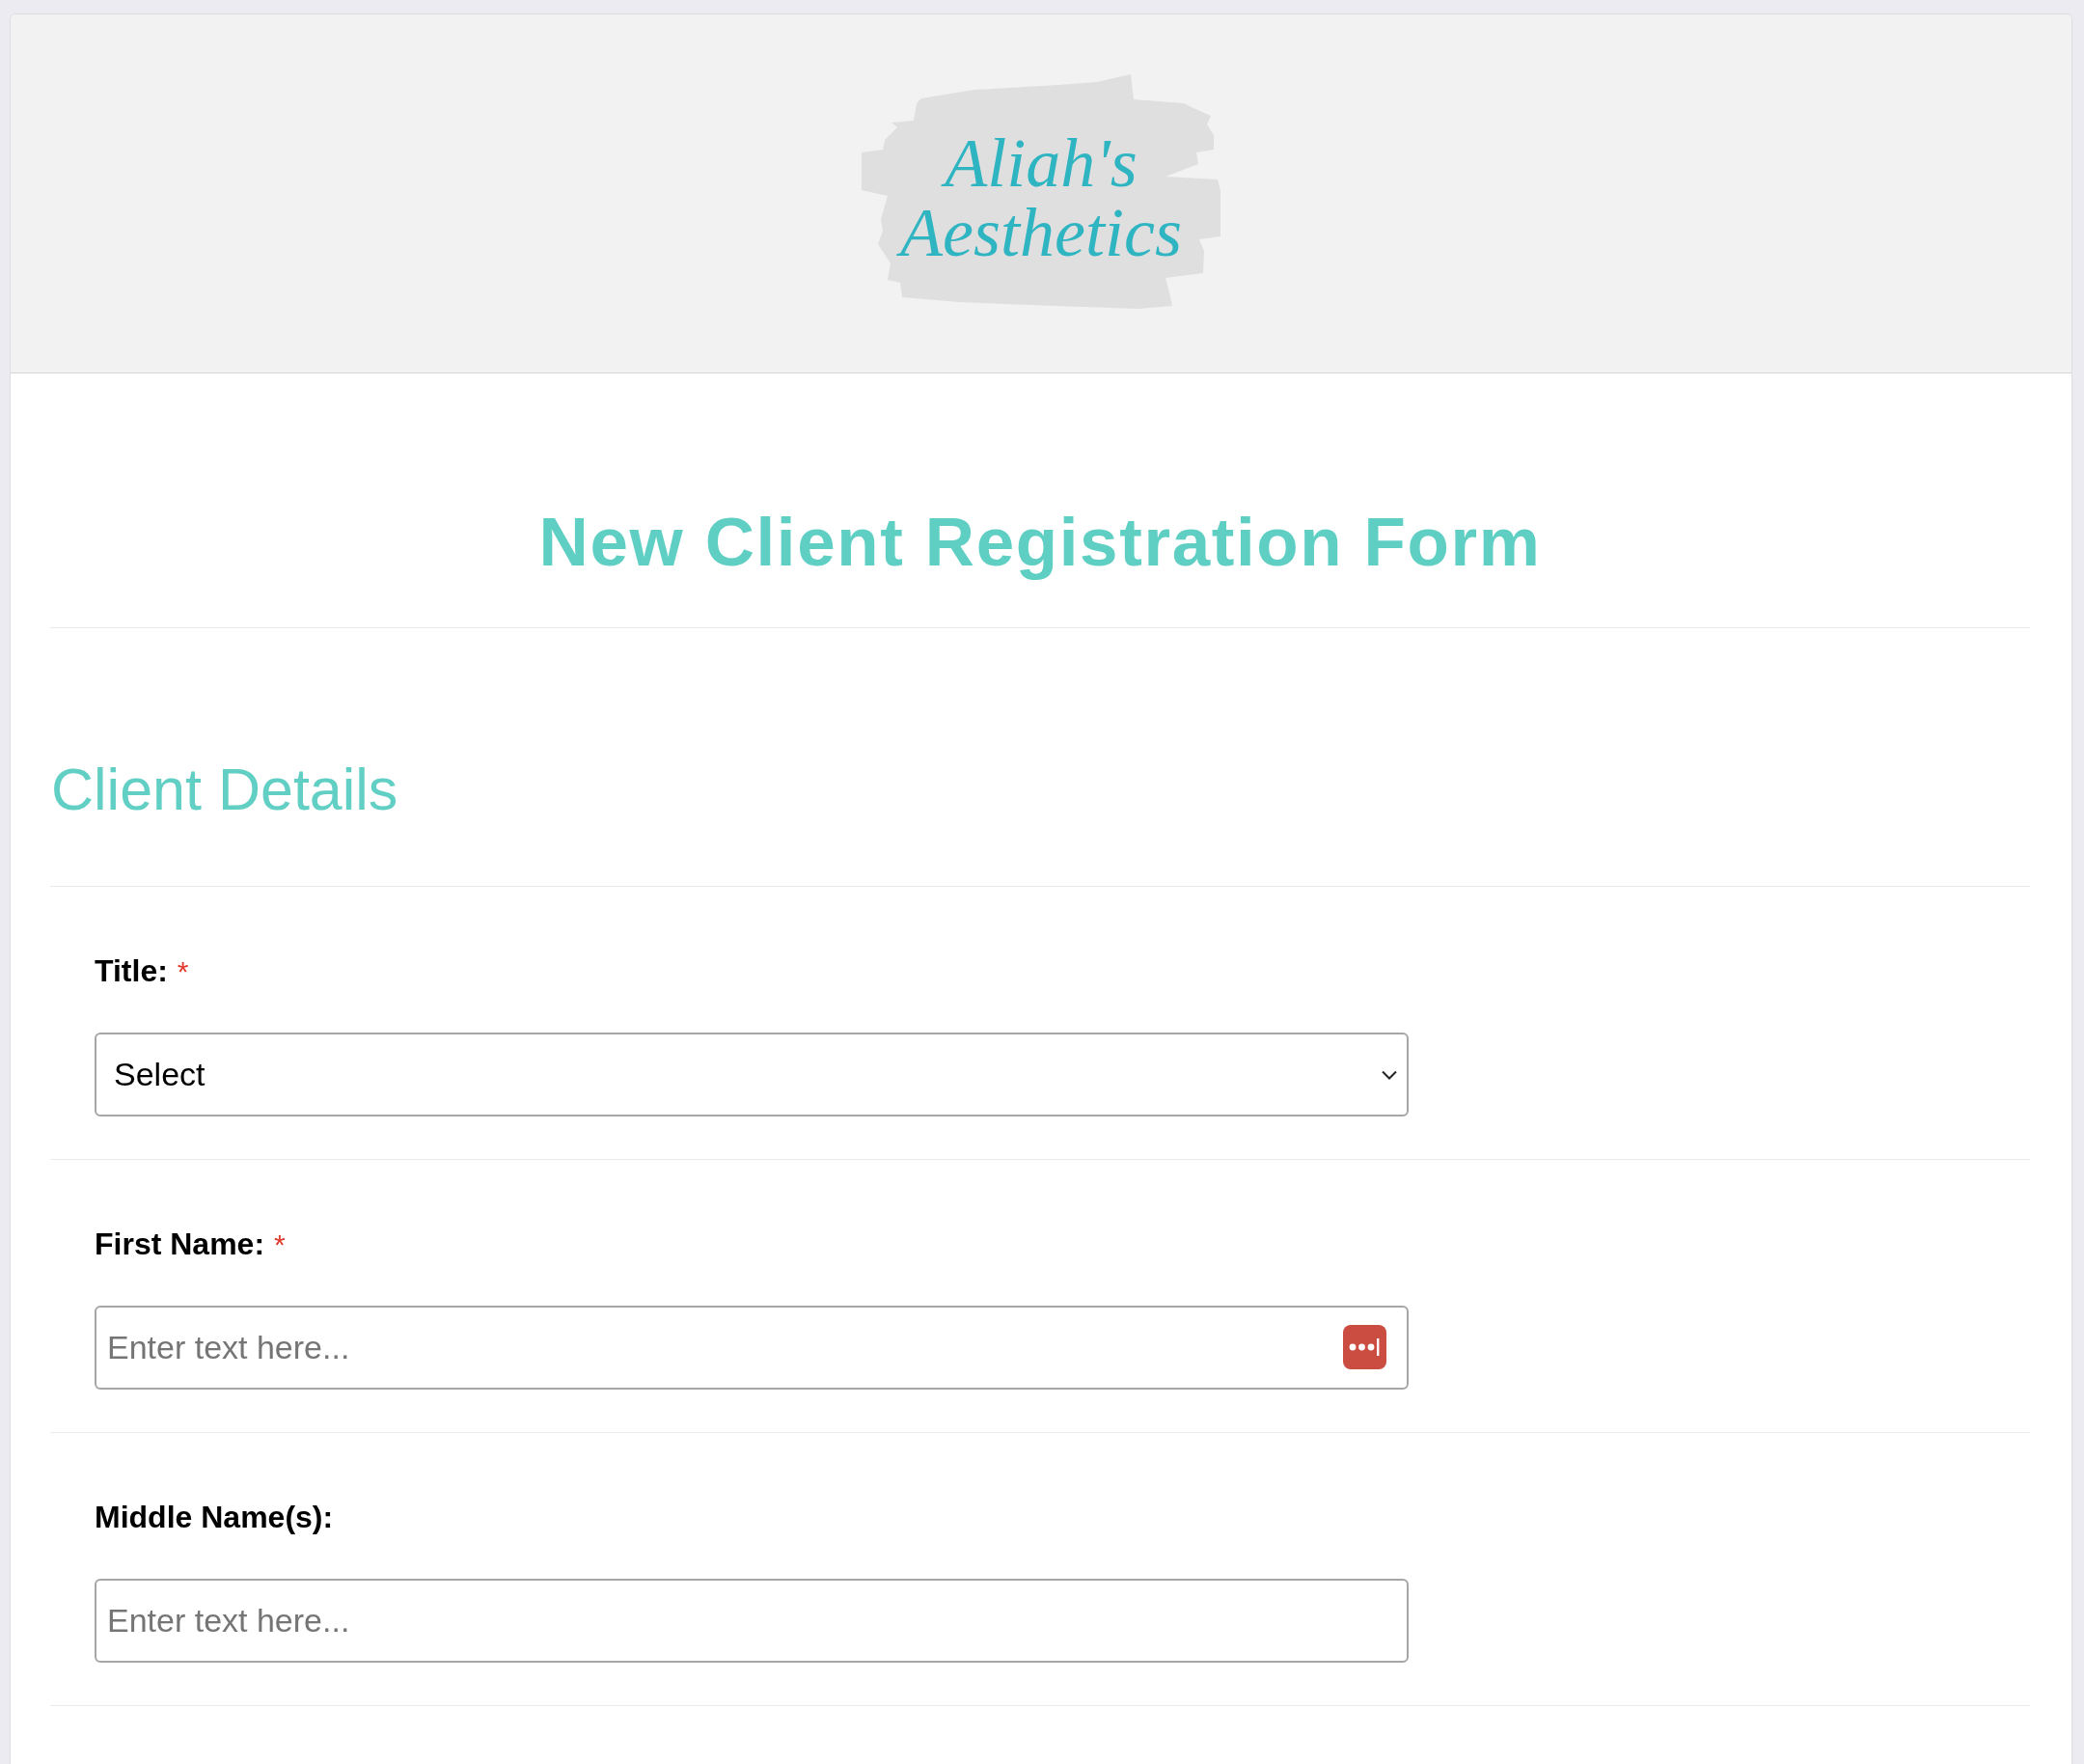 This screenshot has height=1764, width=2084. I want to click on password-dots-icon, so click(1364, 1347).